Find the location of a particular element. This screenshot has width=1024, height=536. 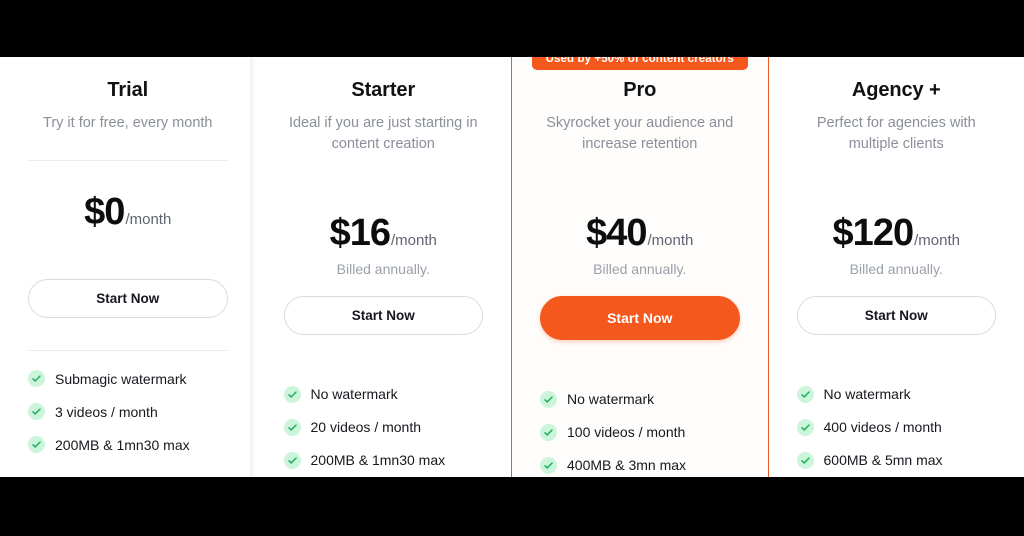

list-item: 20 videos / month is located at coordinates (383, 427).